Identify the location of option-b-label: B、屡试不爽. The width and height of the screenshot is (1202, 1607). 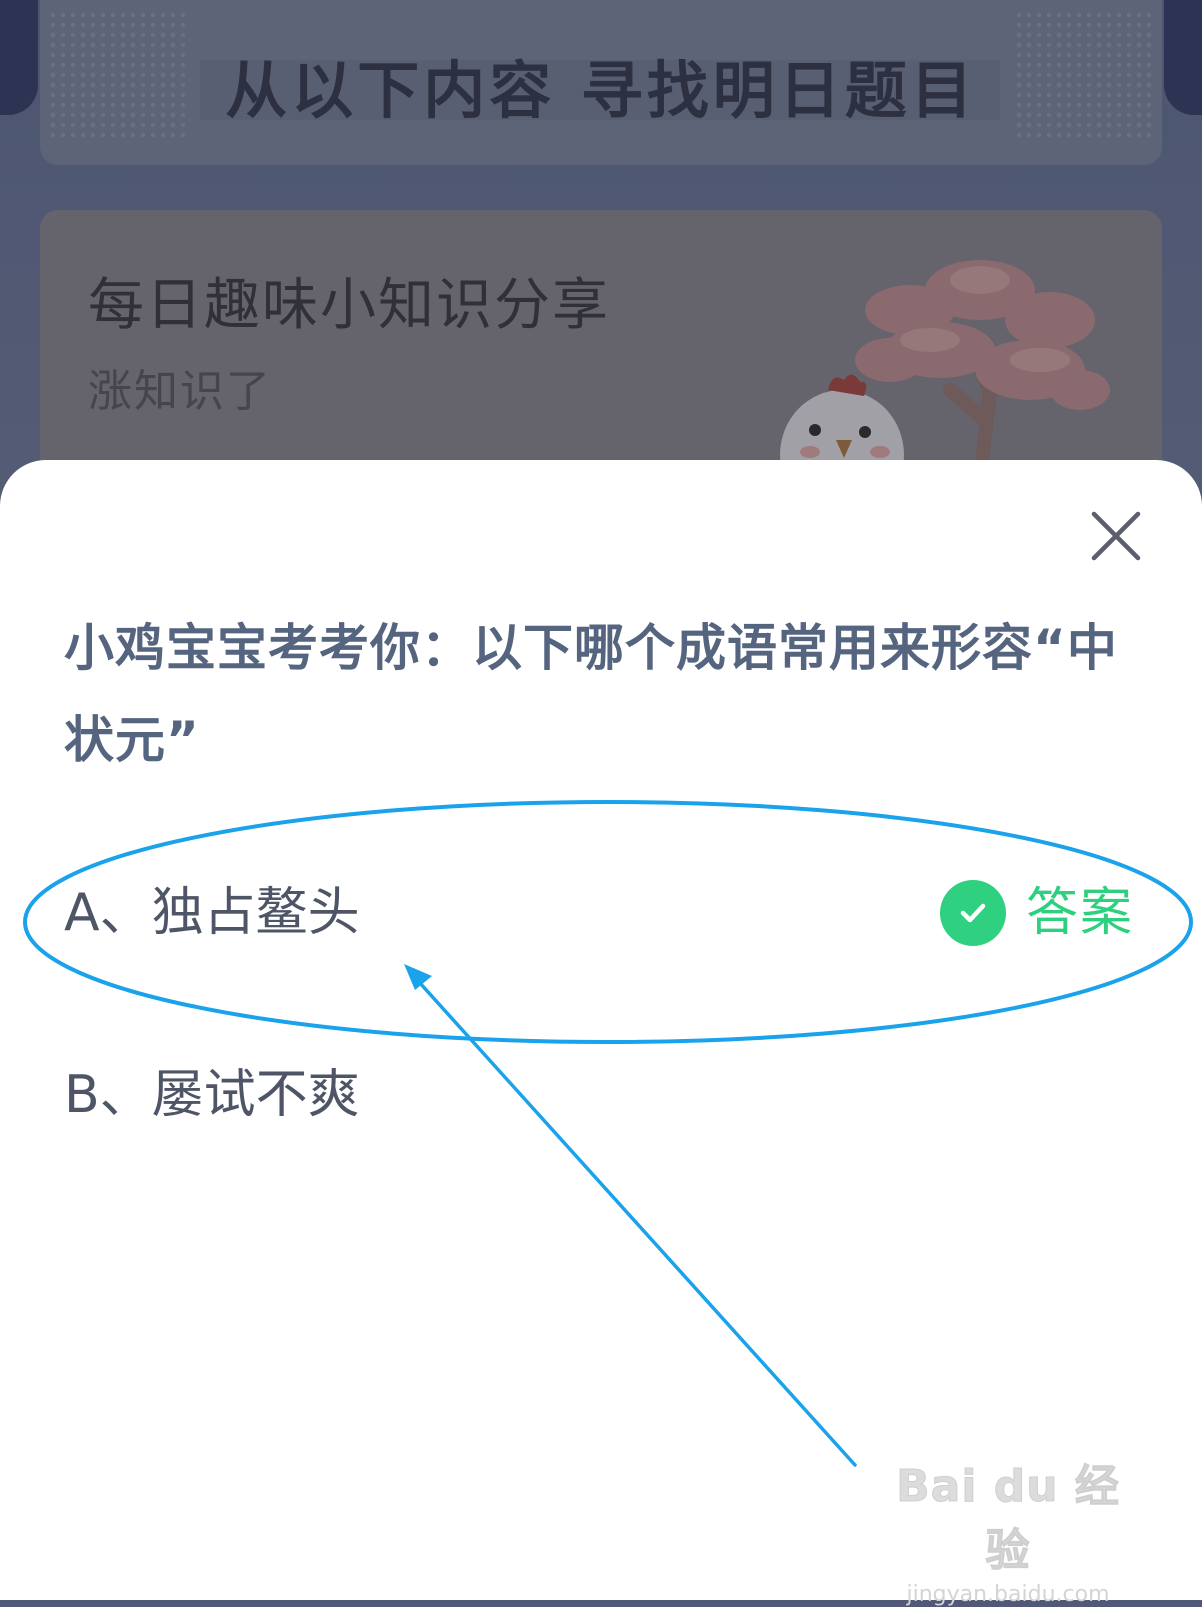
(212, 1095).